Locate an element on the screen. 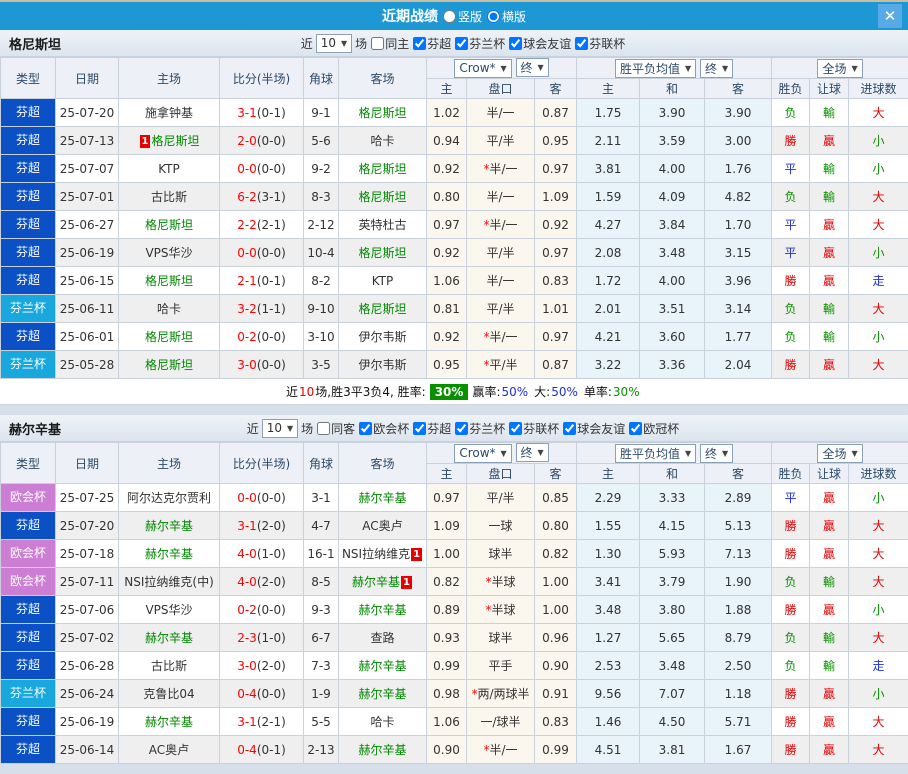 The width and height of the screenshot is (908, 774). home-team-name: VPS华沙 is located at coordinates (168, 610).